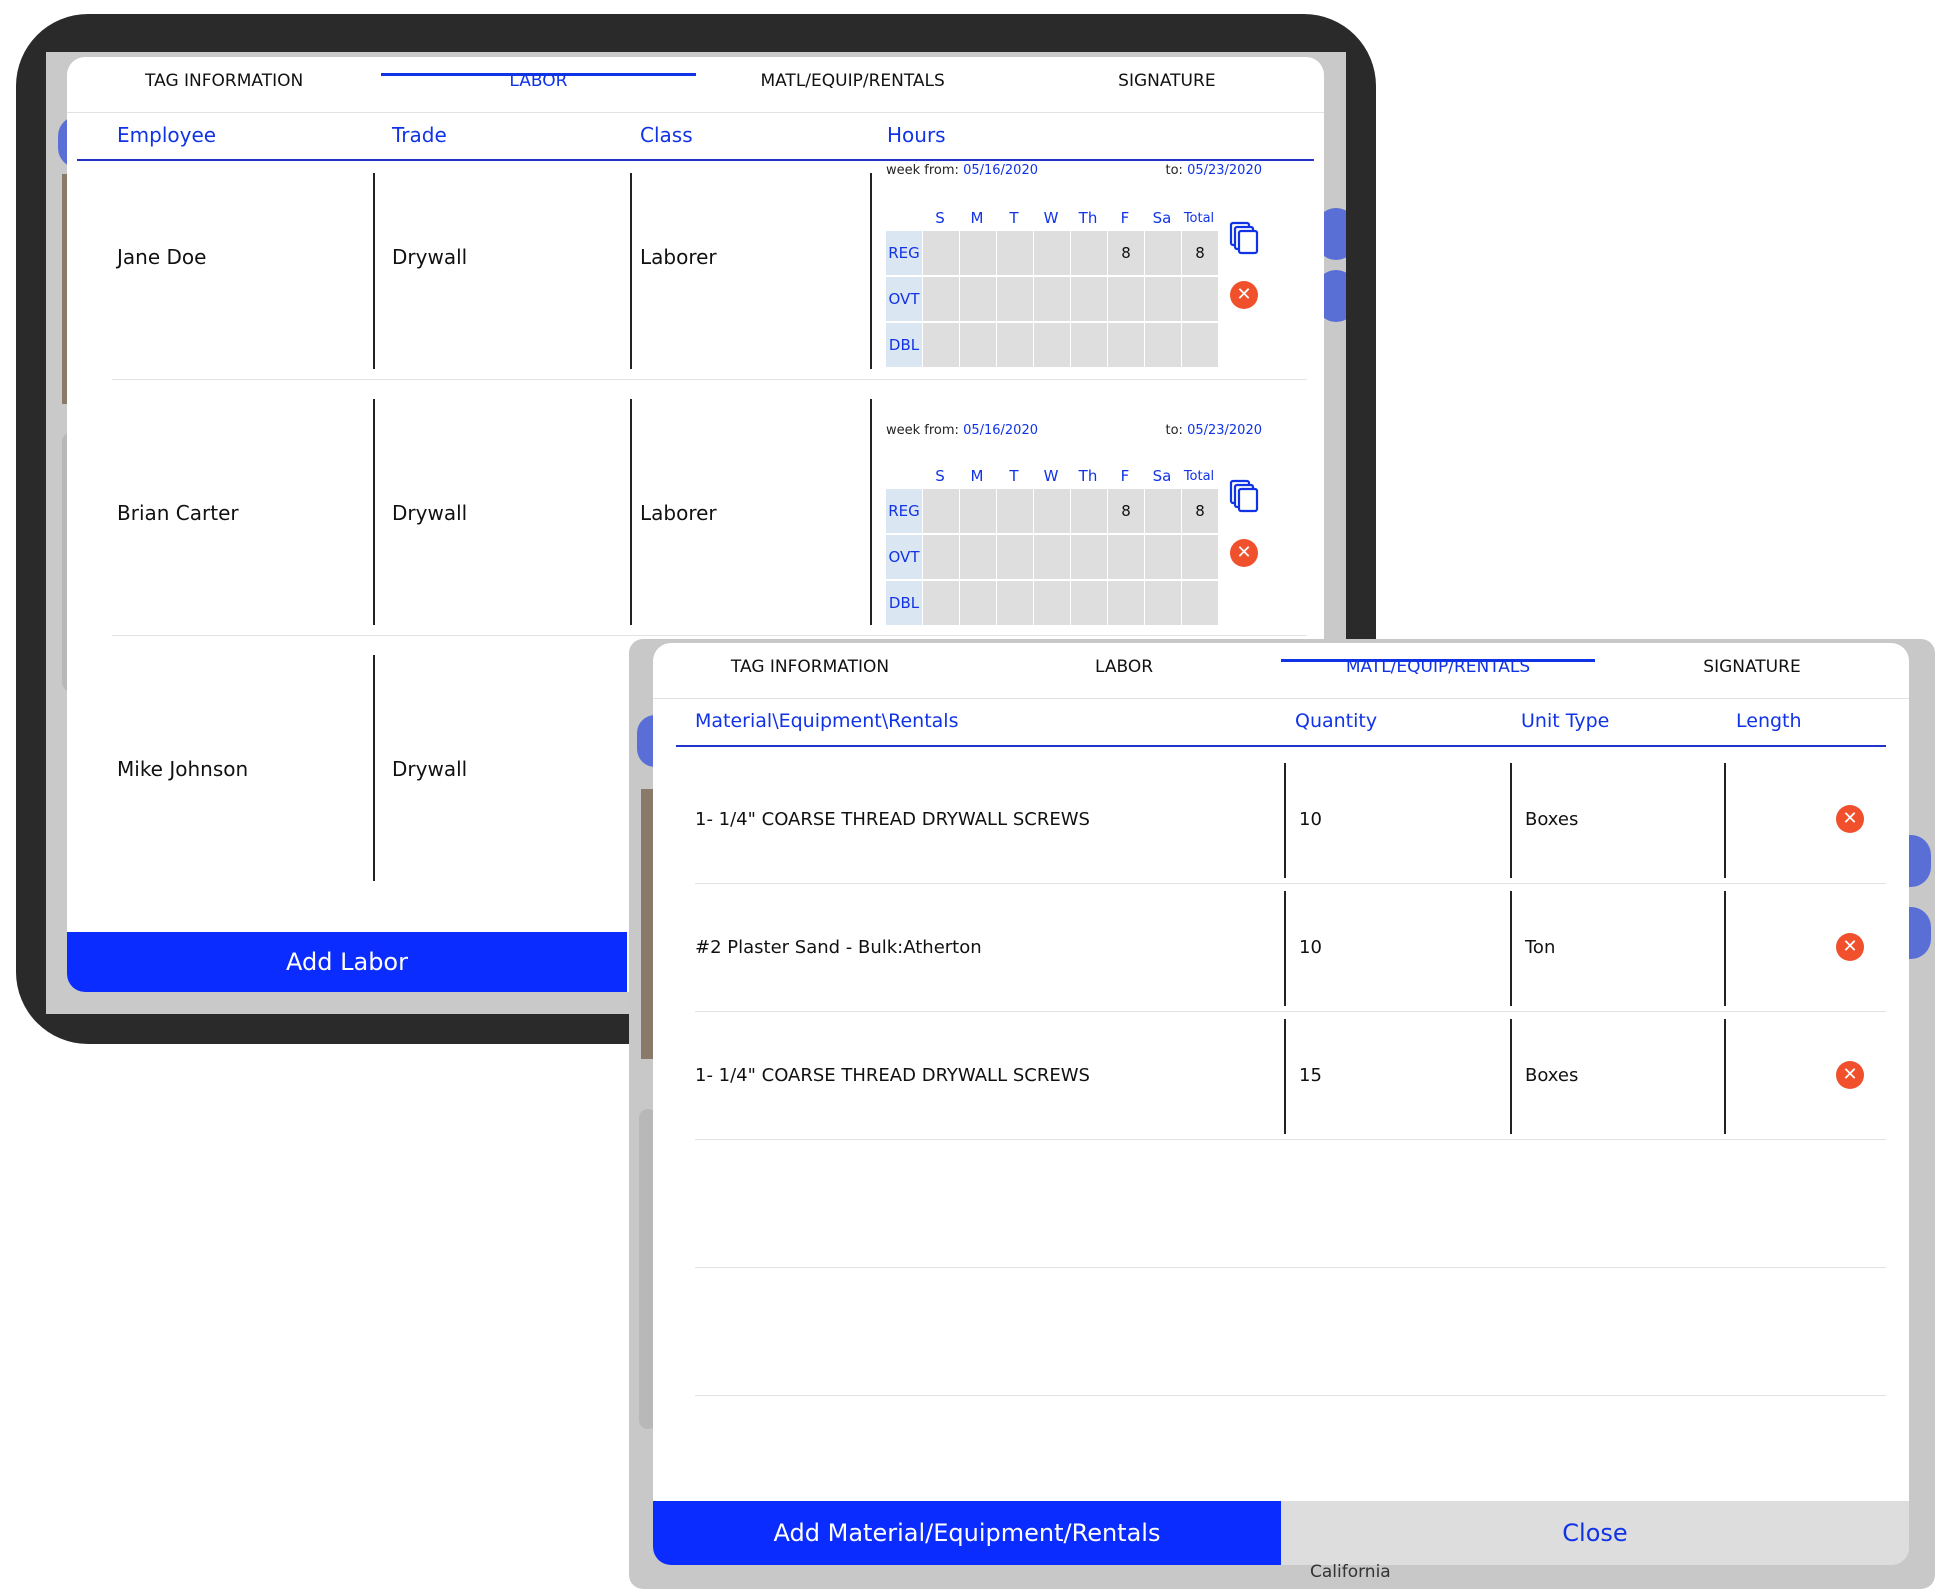 Image resolution: width=1946 pixels, height=1595 pixels. Describe the element at coordinates (347, 962) in the screenshot. I see `add-labor-button: Add Labor` at that location.